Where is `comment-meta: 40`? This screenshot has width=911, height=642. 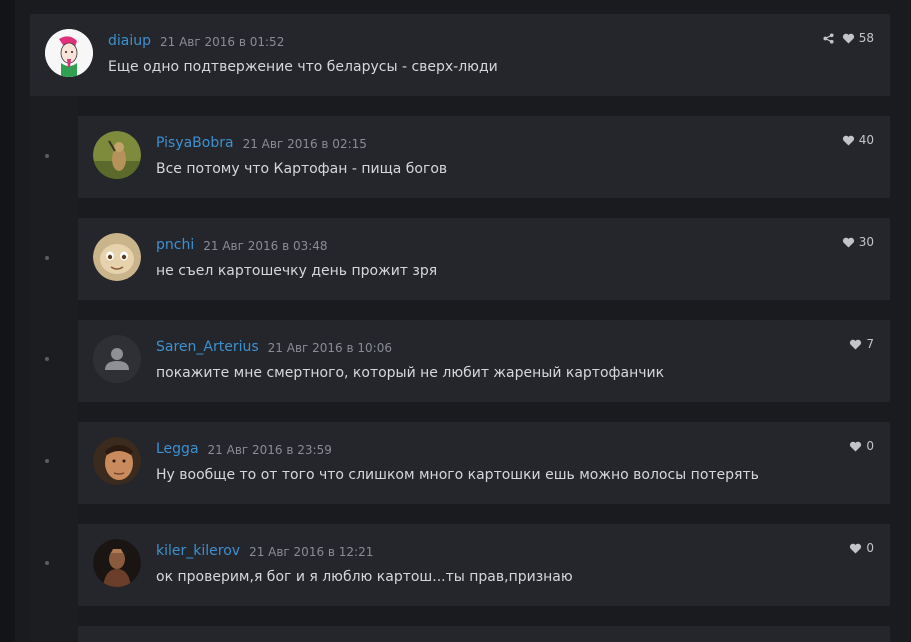 comment-meta: 40 is located at coordinates (858, 140).